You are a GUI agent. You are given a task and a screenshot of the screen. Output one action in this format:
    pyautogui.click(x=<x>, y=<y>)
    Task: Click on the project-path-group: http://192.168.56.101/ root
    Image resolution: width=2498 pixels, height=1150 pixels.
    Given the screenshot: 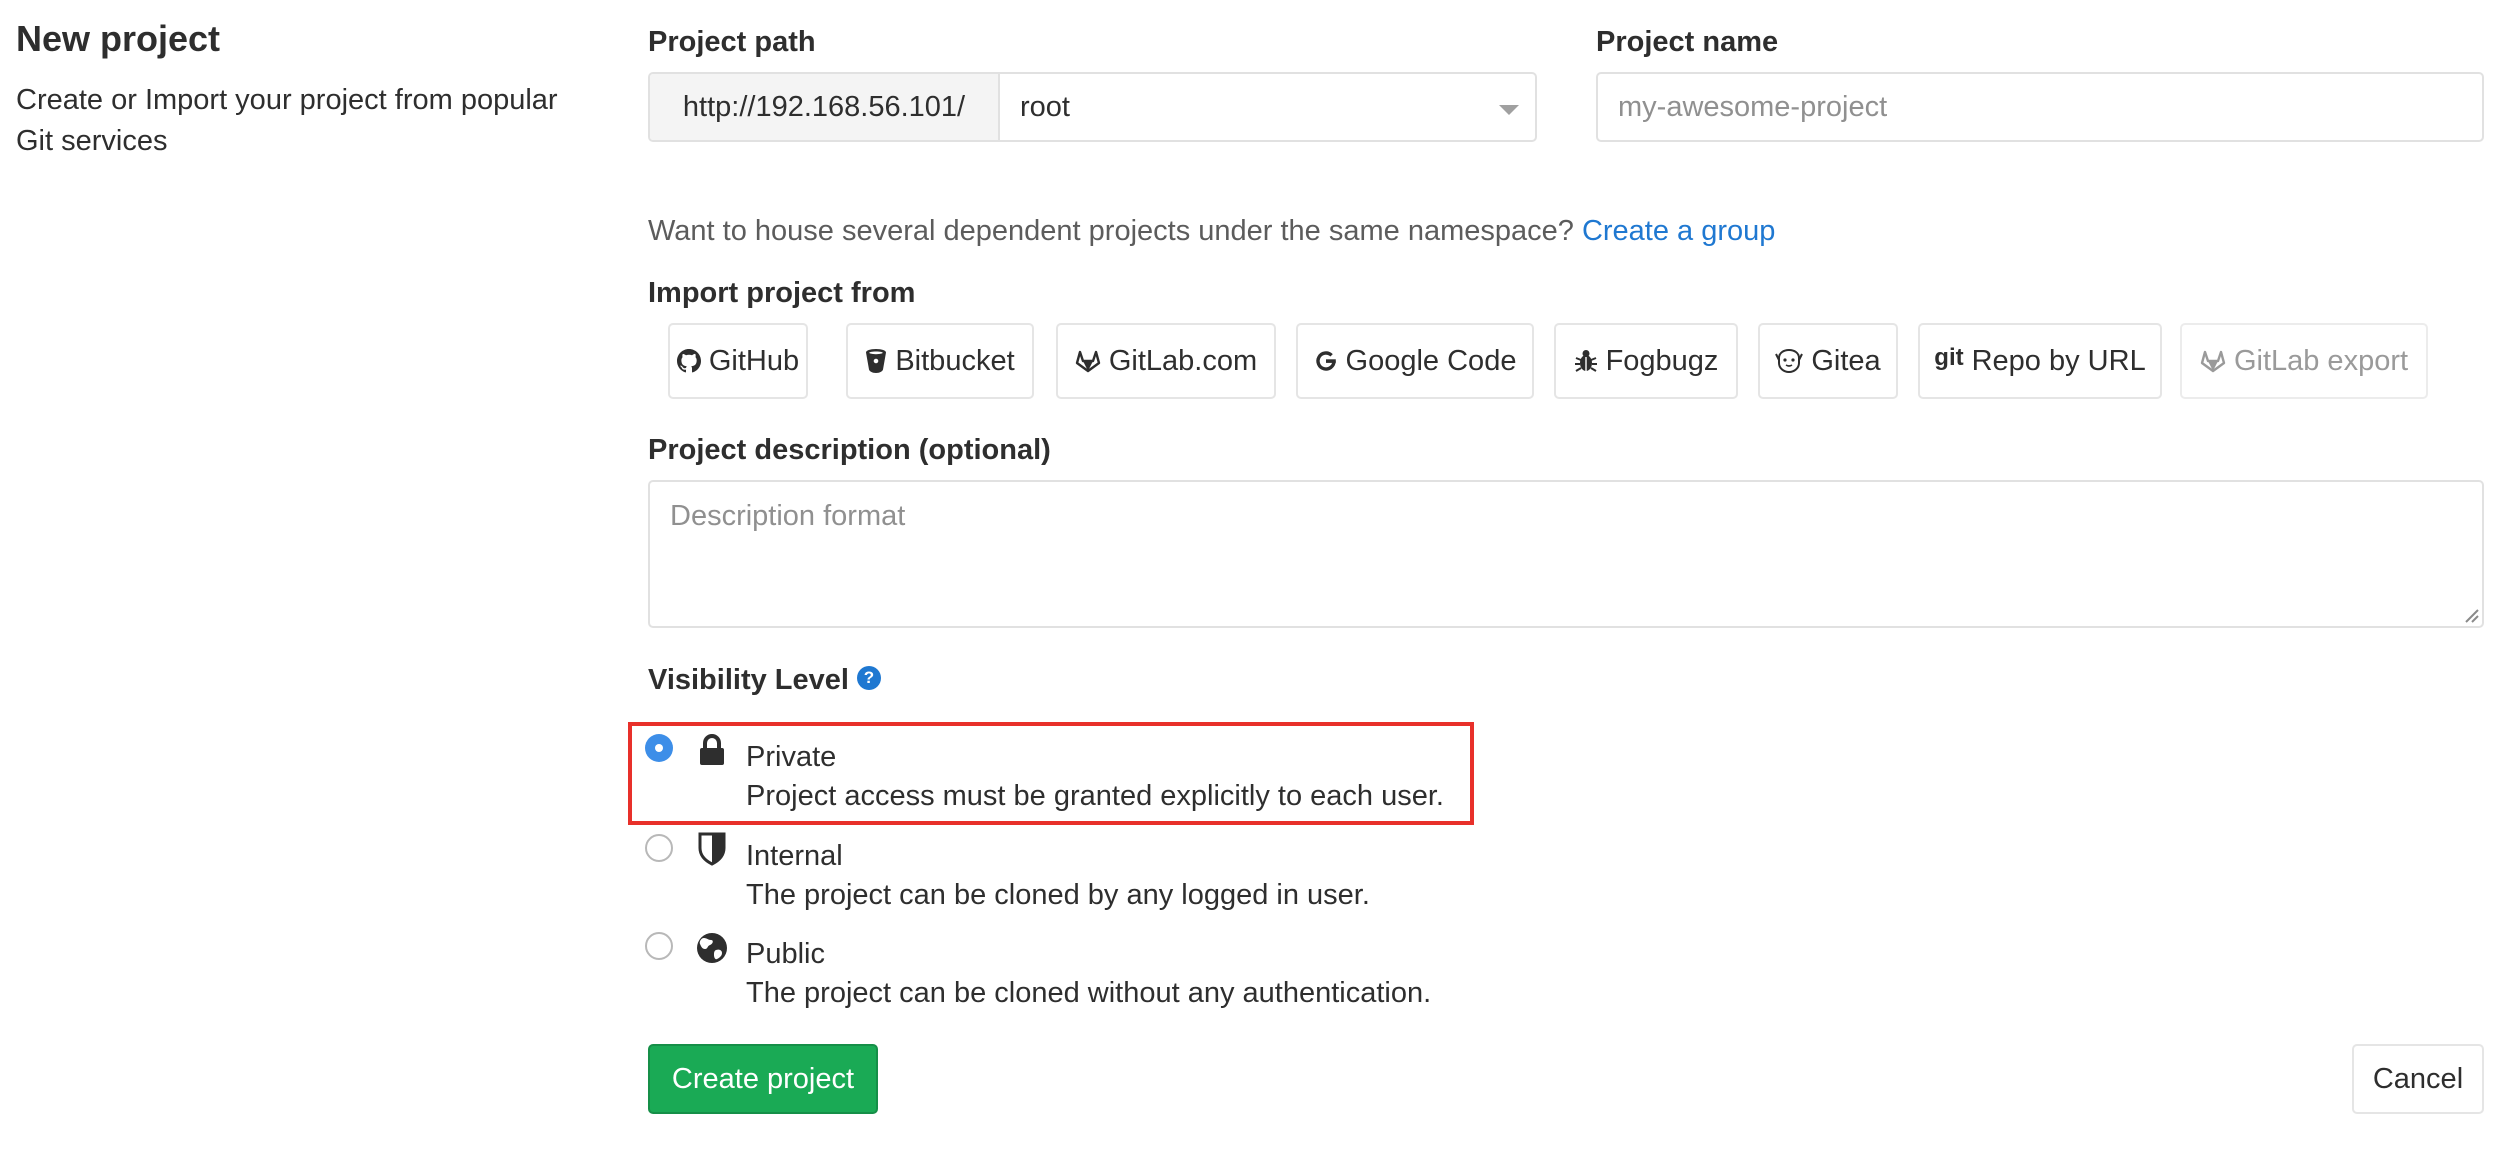 What is the action you would take?
    pyautogui.click(x=1092, y=107)
    